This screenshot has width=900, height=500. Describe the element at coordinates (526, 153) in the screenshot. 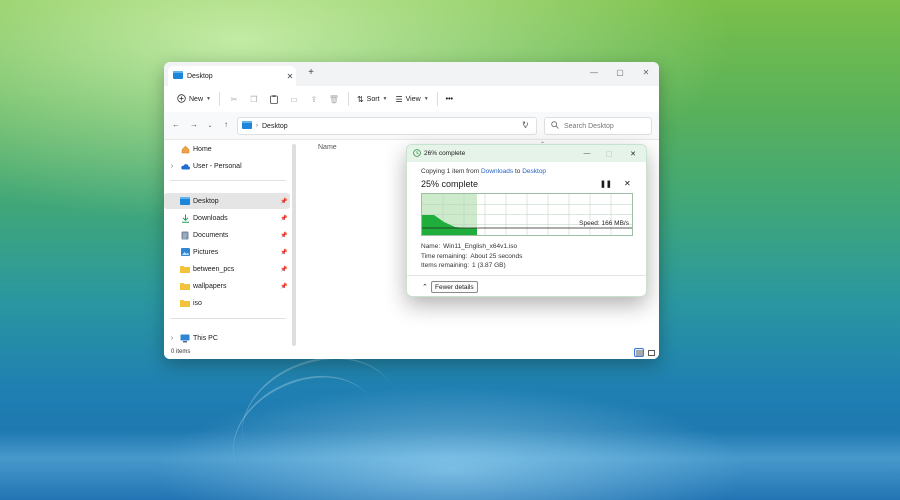

I see `dialog-title-bar: 26% complete — ▢ ✕` at that location.